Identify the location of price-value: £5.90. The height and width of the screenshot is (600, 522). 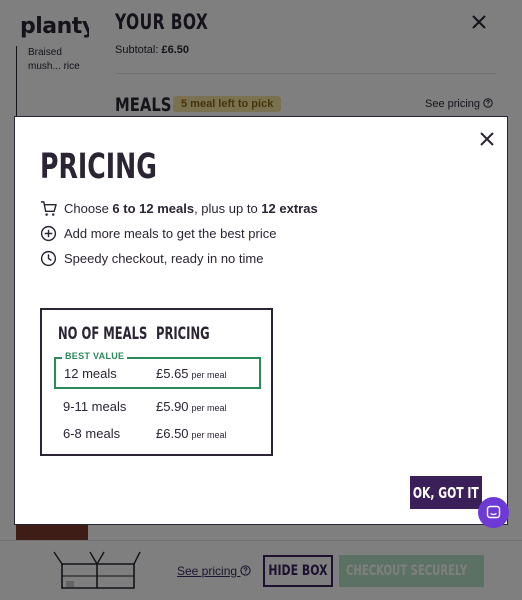
(172, 406).